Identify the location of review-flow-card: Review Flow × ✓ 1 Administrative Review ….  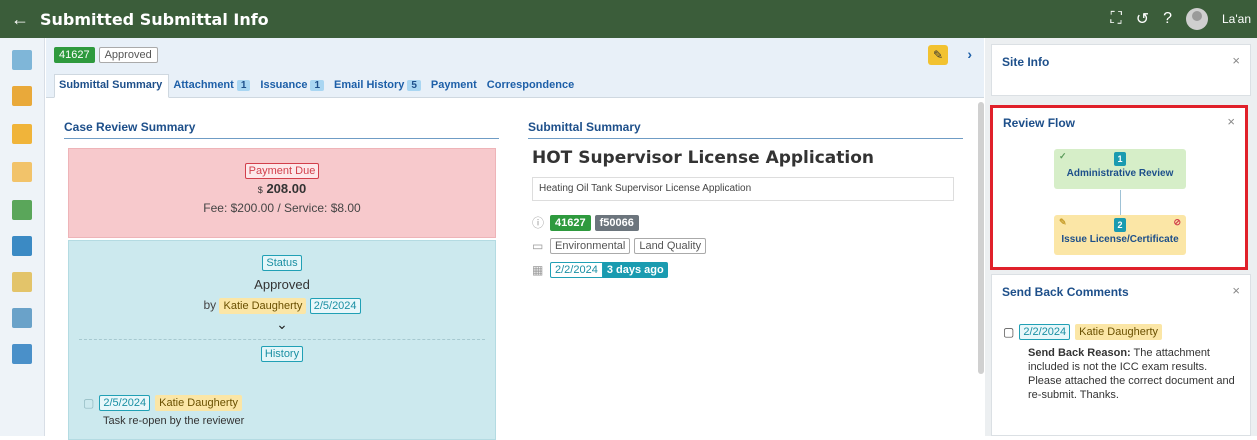
(1119, 187).